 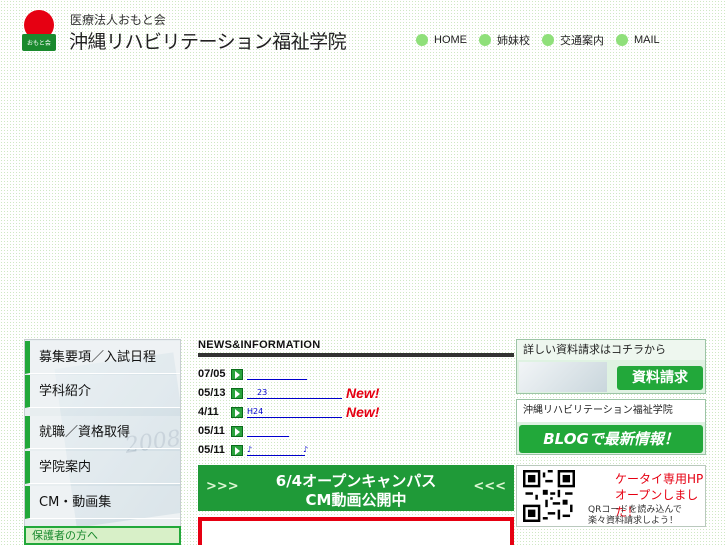 I want to click on logo-text: おもと会, so click(x=39, y=43).